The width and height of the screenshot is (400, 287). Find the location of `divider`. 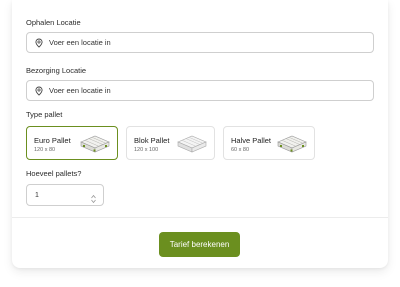

divider is located at coordinates (200, 217).